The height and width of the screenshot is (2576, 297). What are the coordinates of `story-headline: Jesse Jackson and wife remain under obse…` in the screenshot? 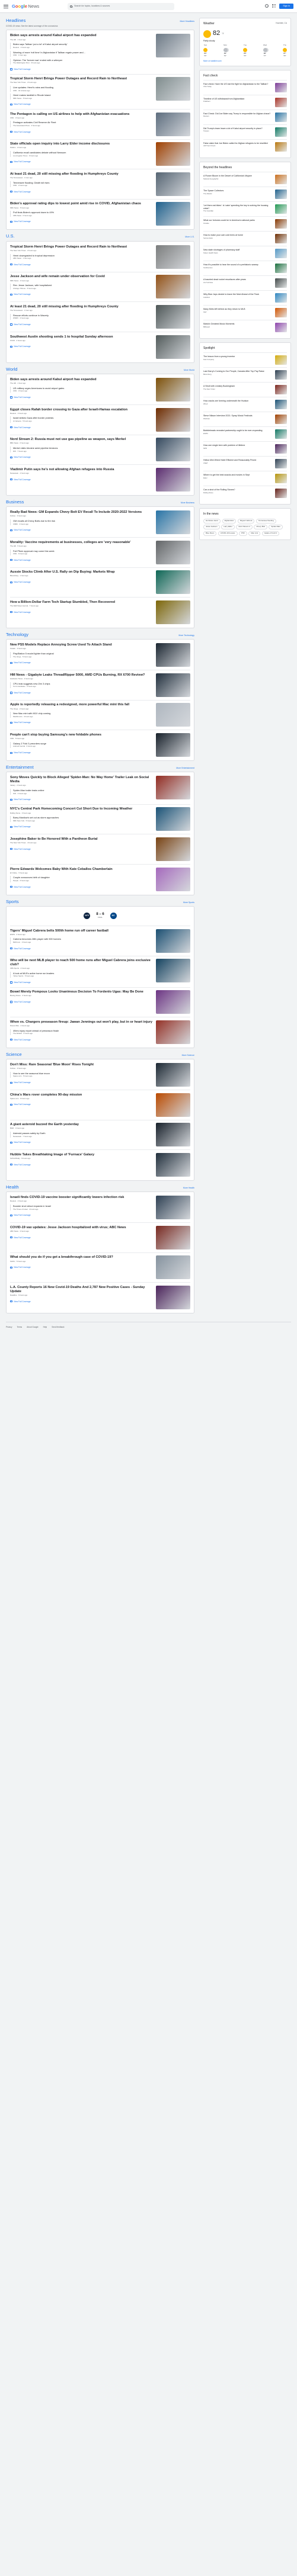 It's located at (81, 277).